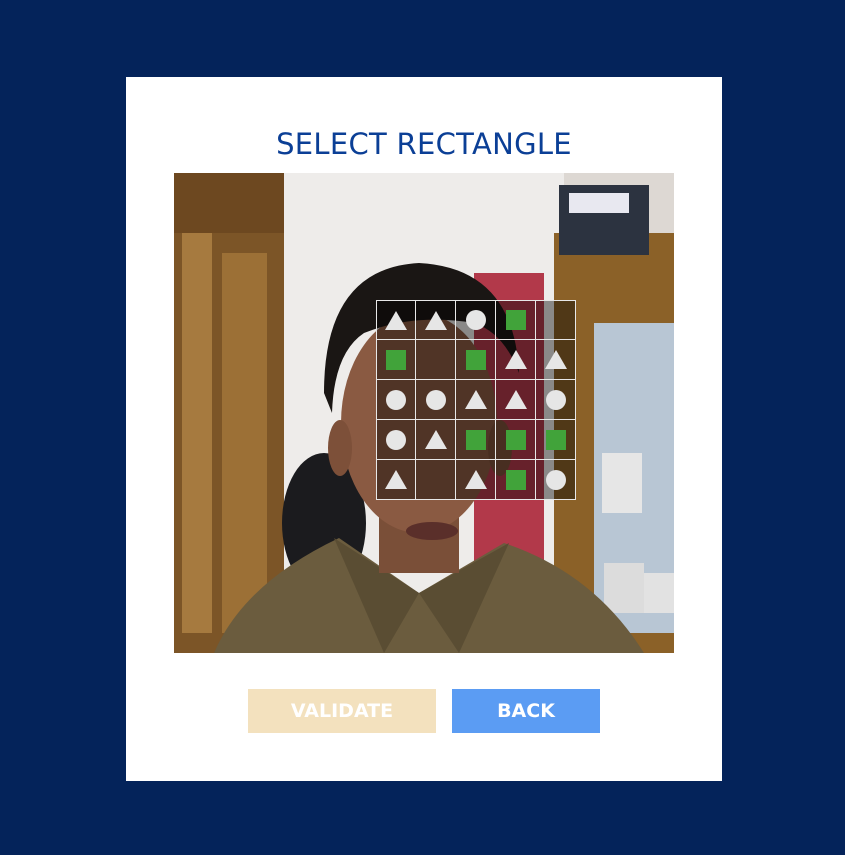 This screenshot has width=845, height=855. I want to click on shape-grid, so click(476, 400).